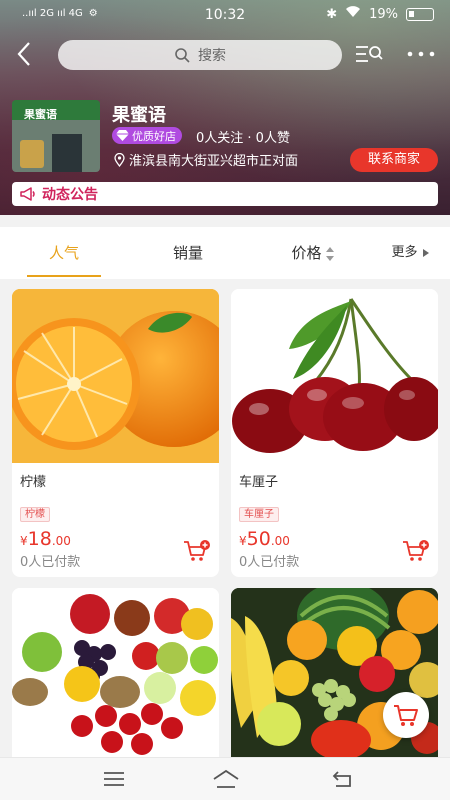  What do you see at coordinates (27, 194) in the screenshot?
I see `megaphone-icon` at bounding box center [27, 194].